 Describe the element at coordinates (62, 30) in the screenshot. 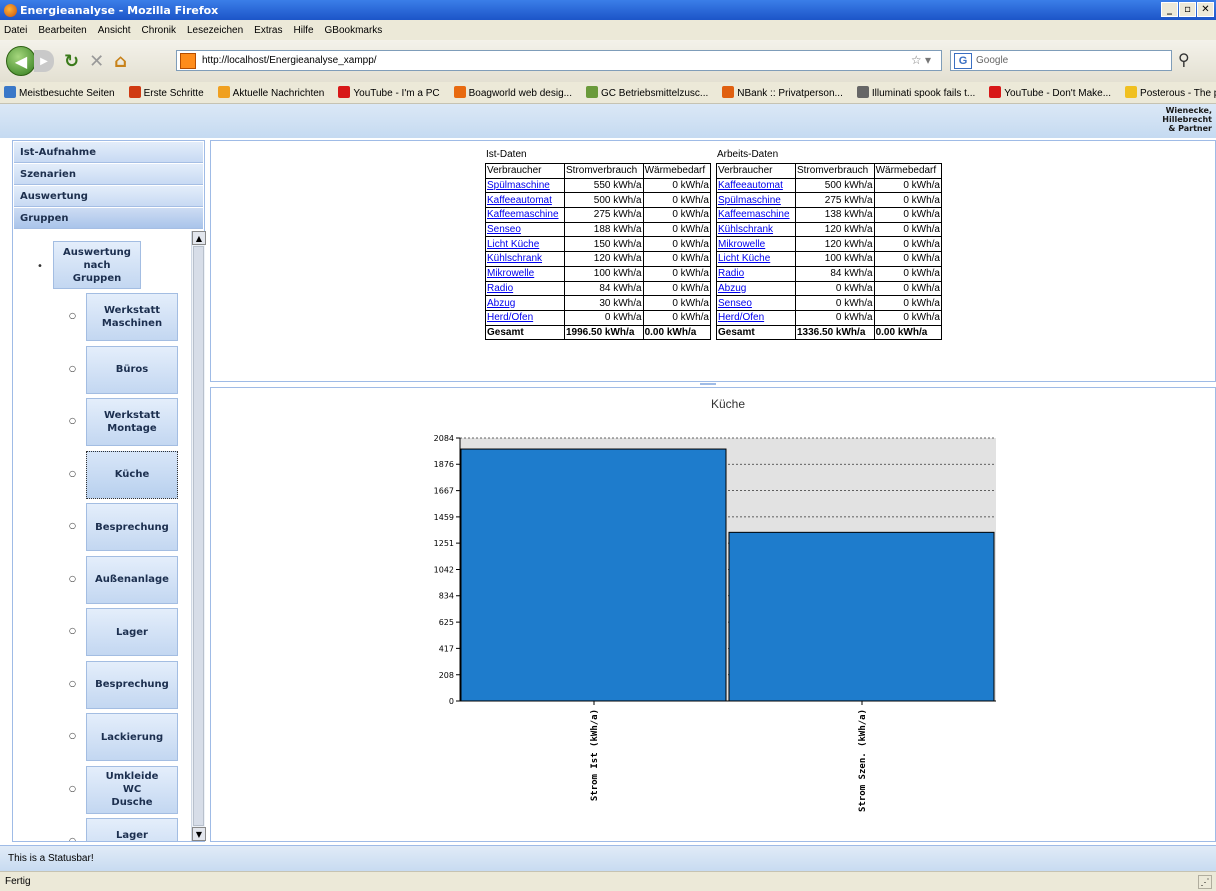

I see `menu-item-bearbeiten: Bearbeiten` at that location.